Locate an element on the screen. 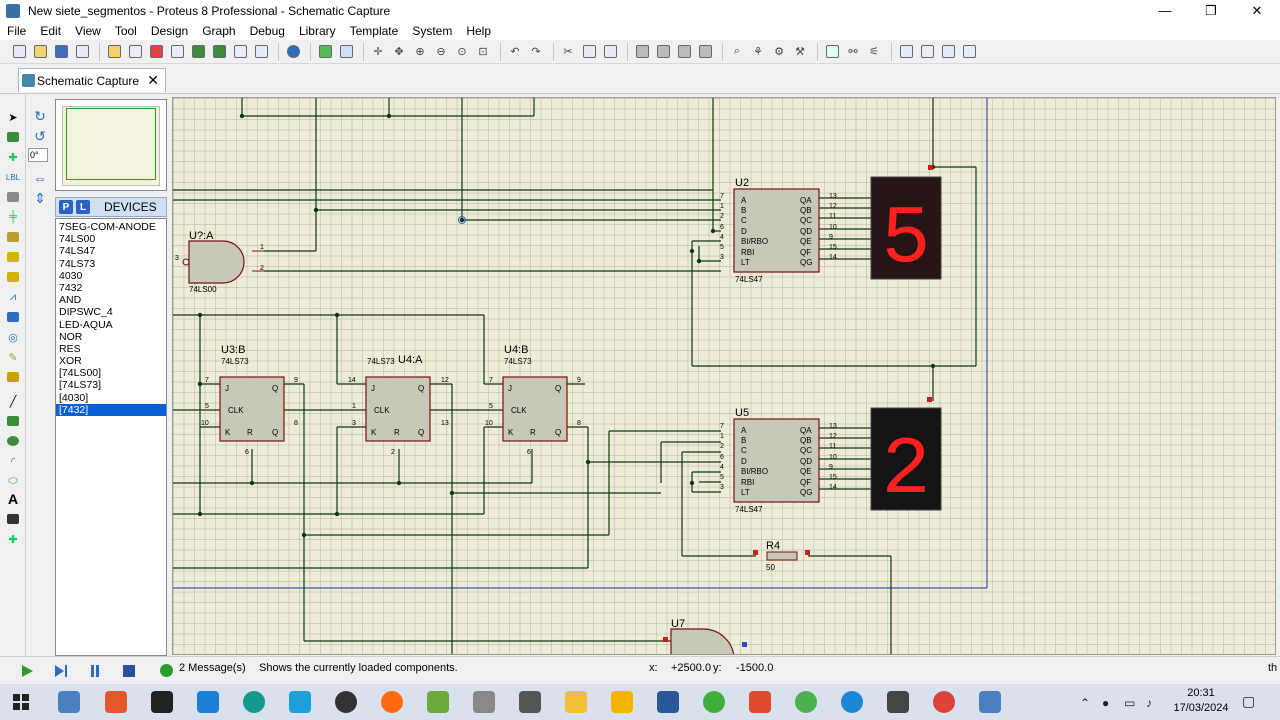 This screenshot has height=720, width=1280. notes-icon is located at coordinates (261, 52).